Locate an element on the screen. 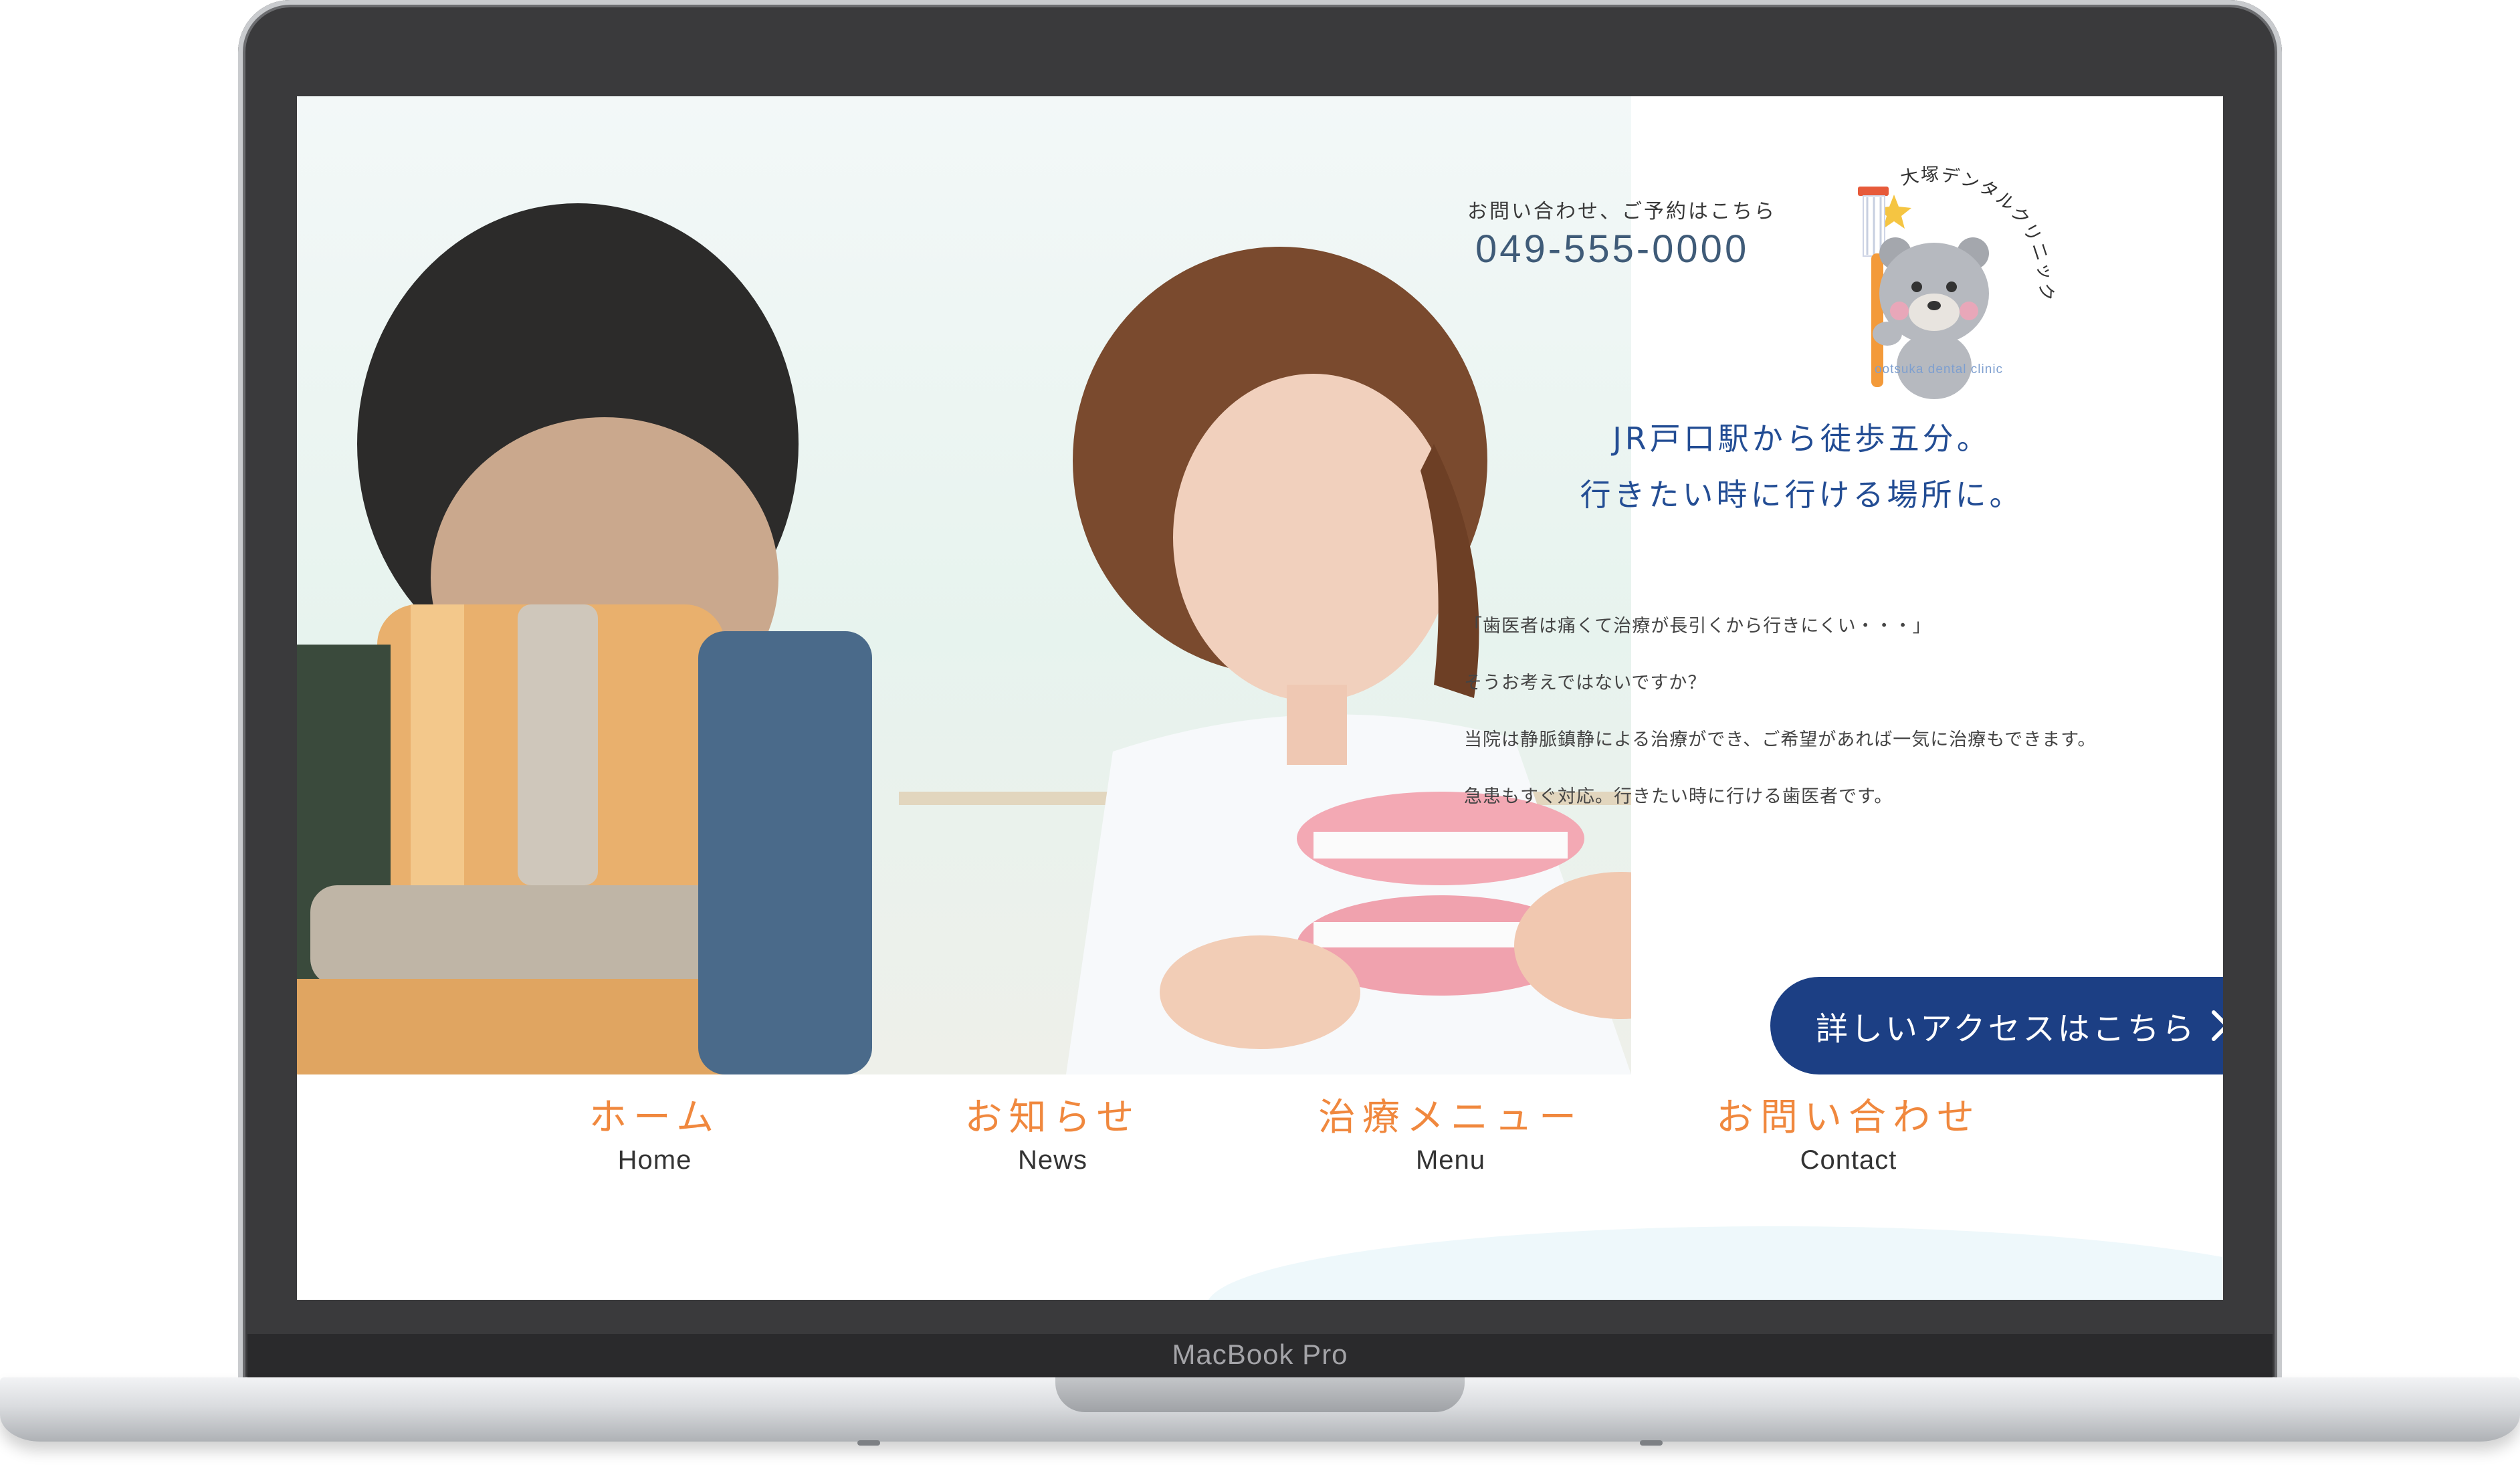 The height and width of the screenshot is (1475, 2520). phone-number: 049-555-0000 is located at coordinates (1612, 249).